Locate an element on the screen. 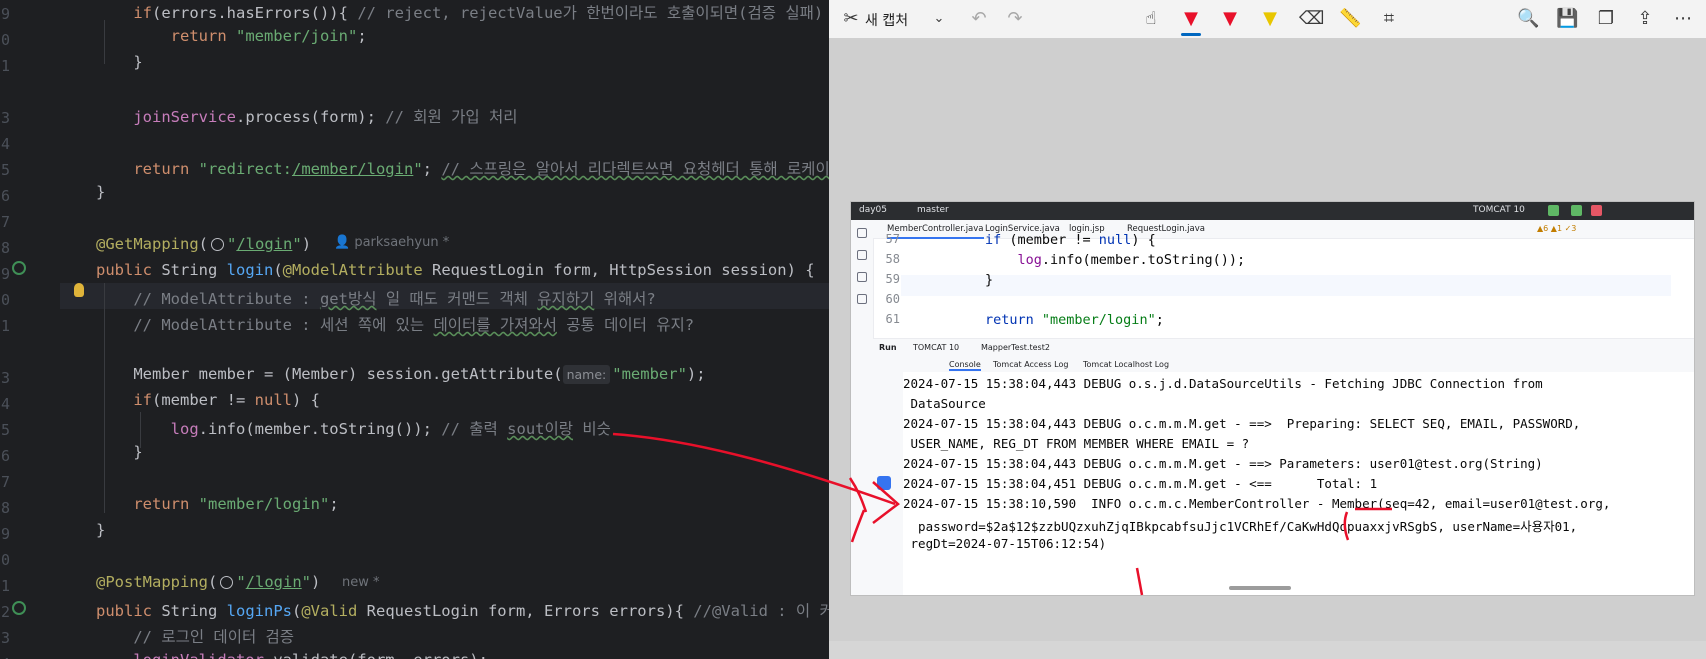 This screenshot has width=1706, height=659. code-token: ( is located at coordinates (278, 270).